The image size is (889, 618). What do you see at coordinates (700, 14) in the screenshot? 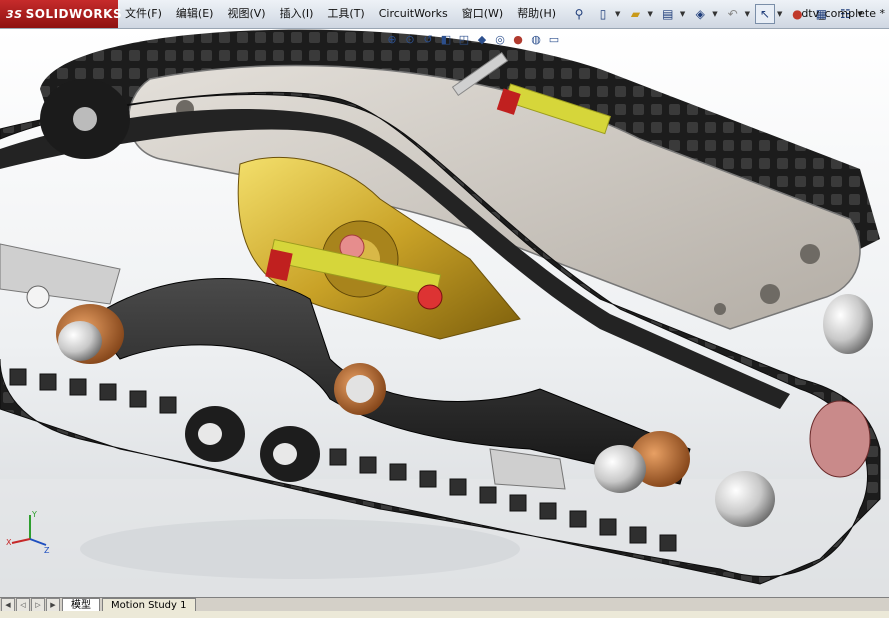
I see `paint-icon: ◈` at bounding box center [700, 14].